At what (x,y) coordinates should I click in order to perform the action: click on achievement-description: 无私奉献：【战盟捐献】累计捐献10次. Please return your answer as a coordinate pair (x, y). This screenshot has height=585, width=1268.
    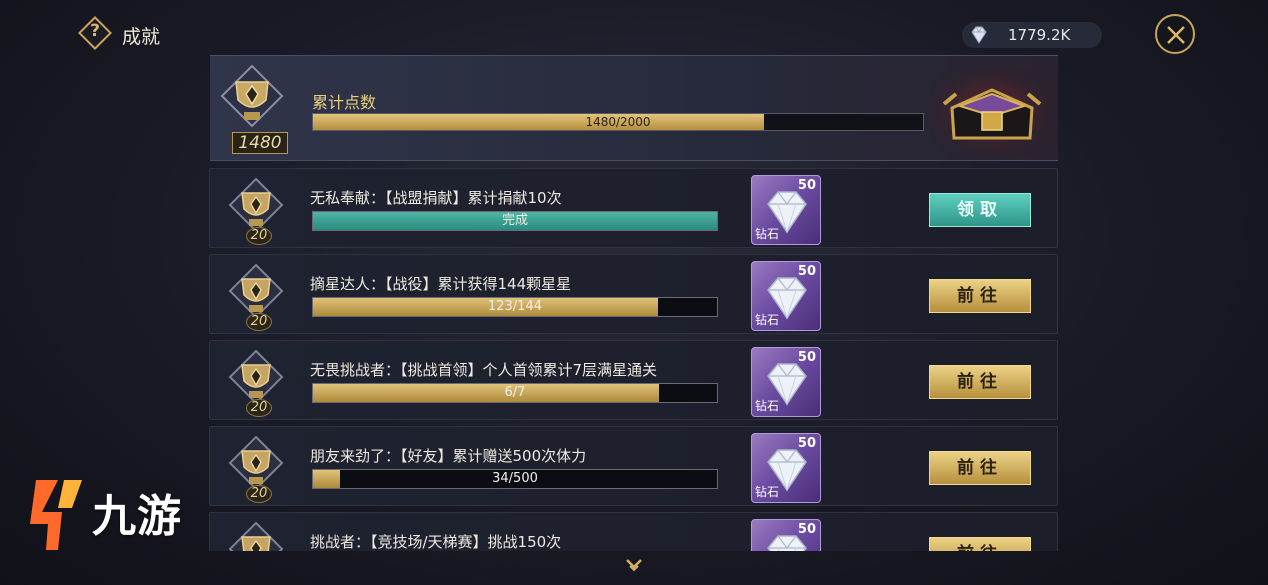
    Looking at the image, I should click on (436, 198).